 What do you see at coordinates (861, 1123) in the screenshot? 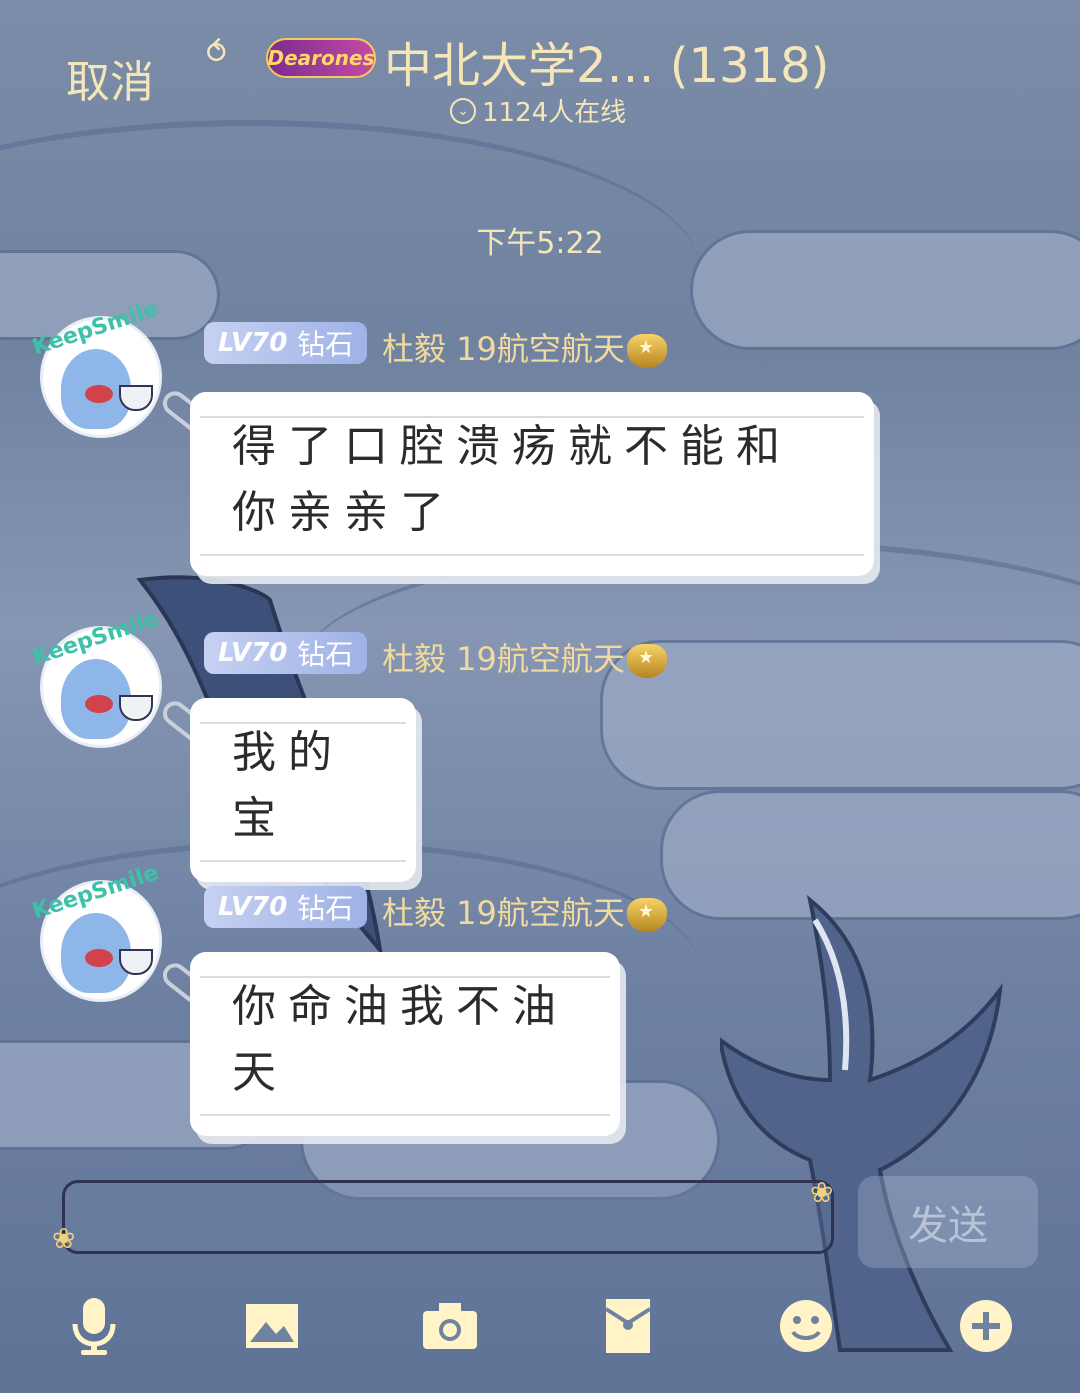
I see `whale-tail-icon` at bounding box center [861, 1123].